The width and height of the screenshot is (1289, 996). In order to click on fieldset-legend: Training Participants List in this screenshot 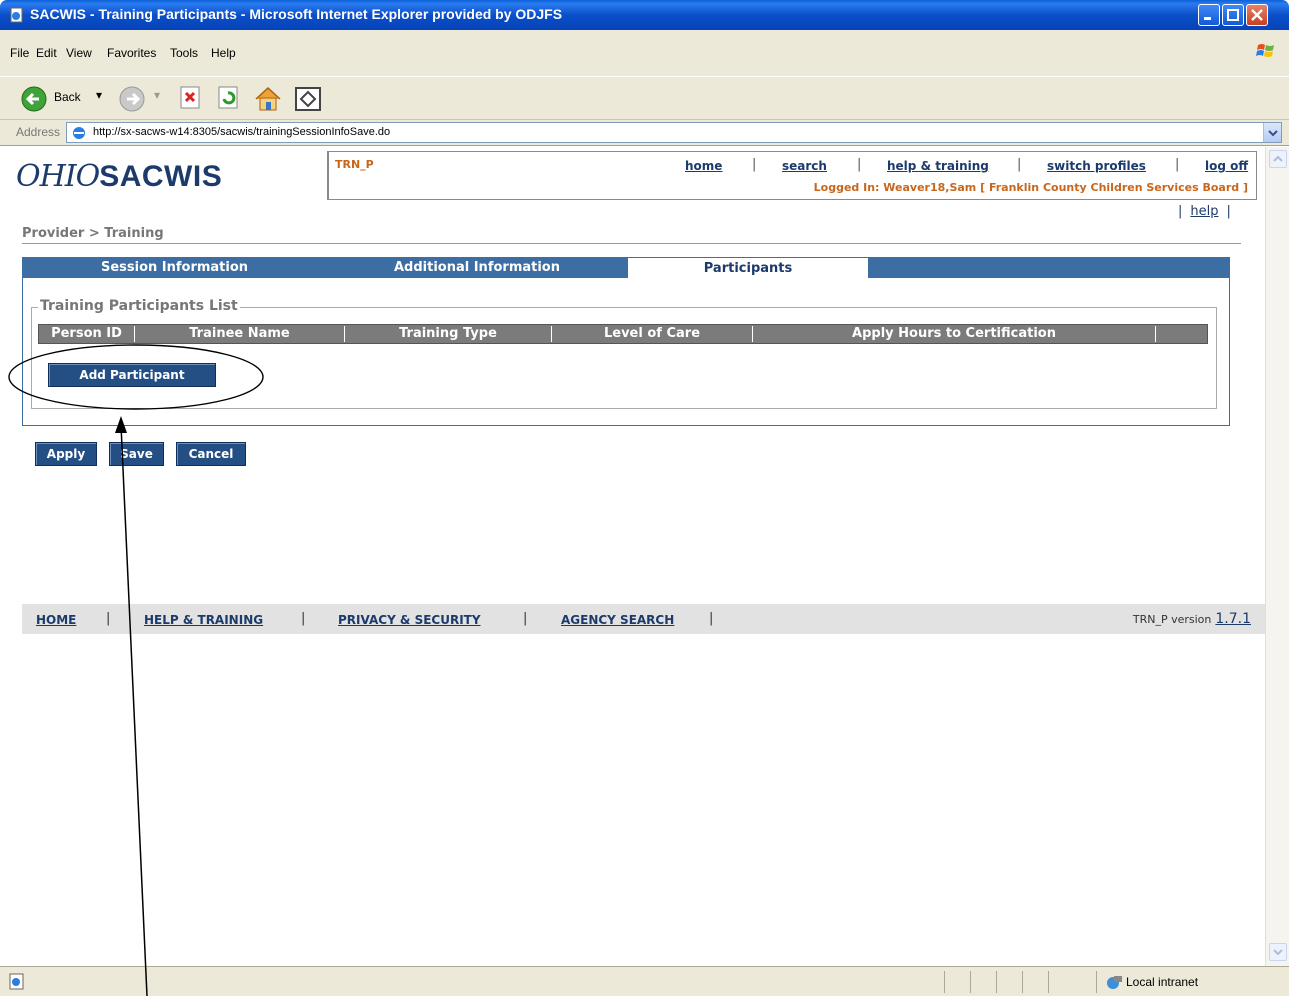, I will do `click(139, 306)`.